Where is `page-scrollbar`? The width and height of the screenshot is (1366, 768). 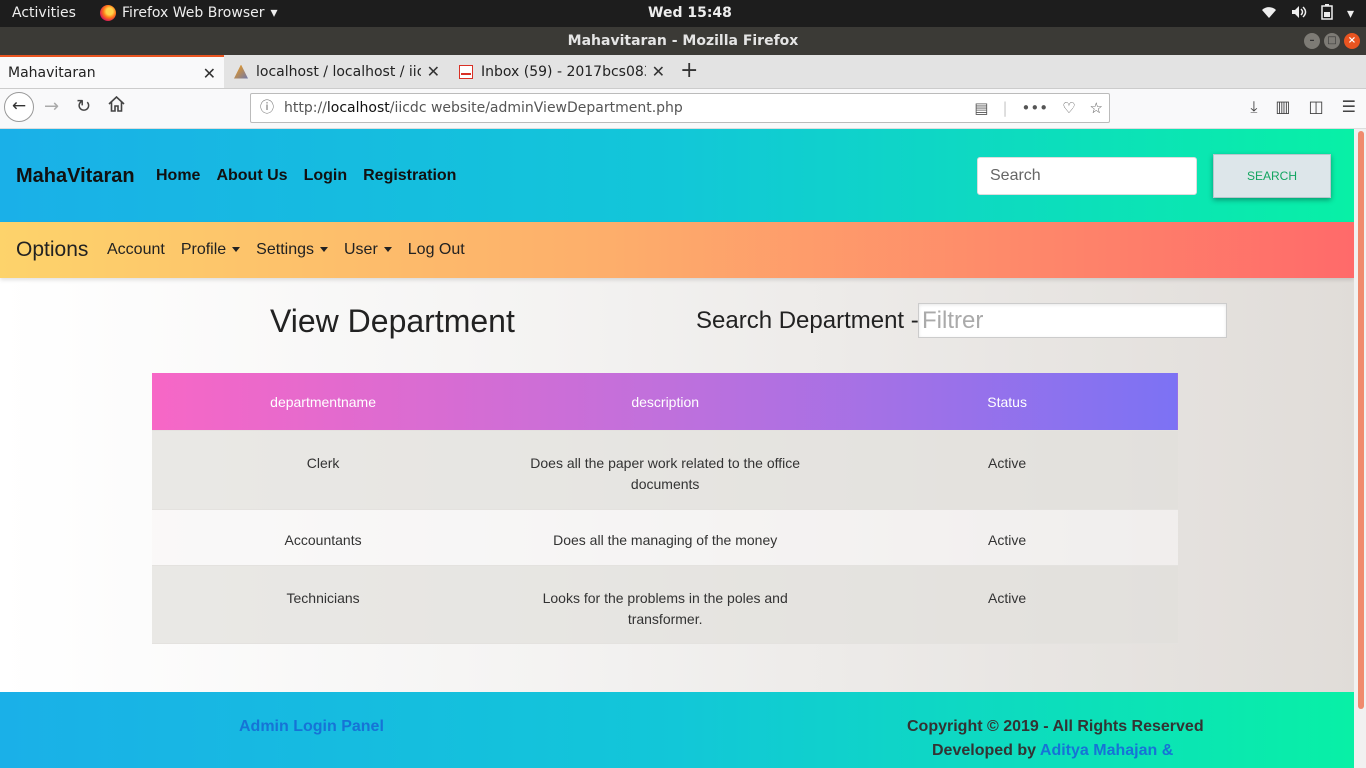
page-scrollbar is located at coordinates (1360, 448).